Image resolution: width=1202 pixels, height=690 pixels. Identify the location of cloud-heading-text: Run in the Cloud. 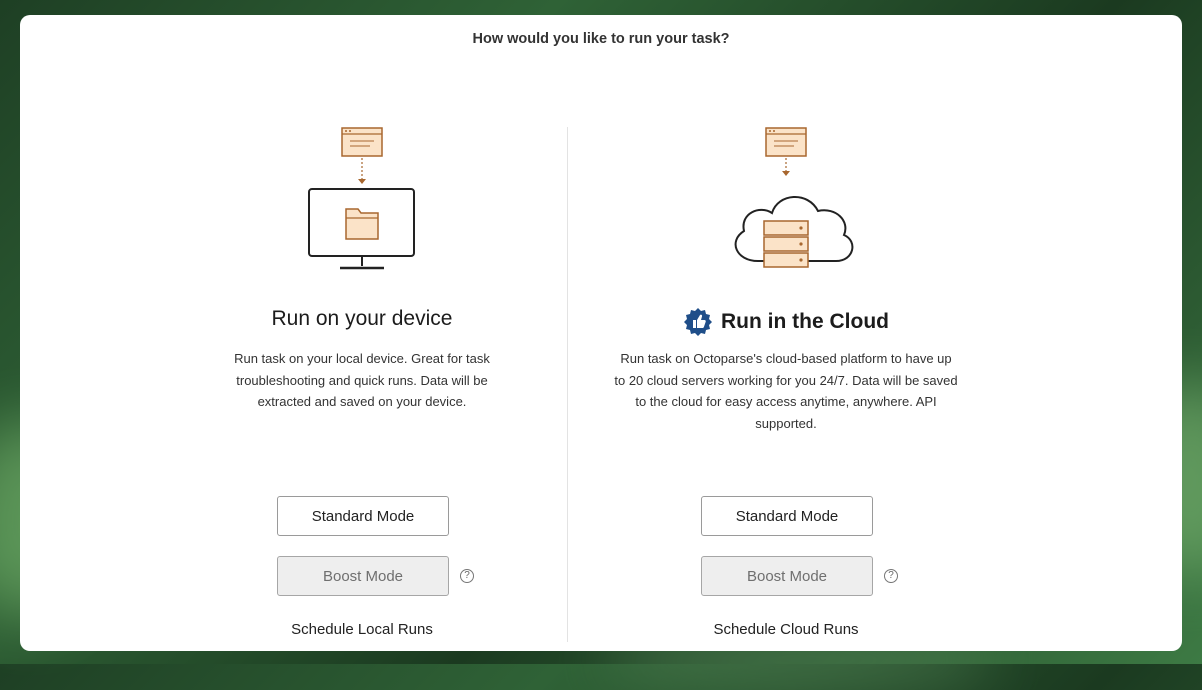
(805, 321).